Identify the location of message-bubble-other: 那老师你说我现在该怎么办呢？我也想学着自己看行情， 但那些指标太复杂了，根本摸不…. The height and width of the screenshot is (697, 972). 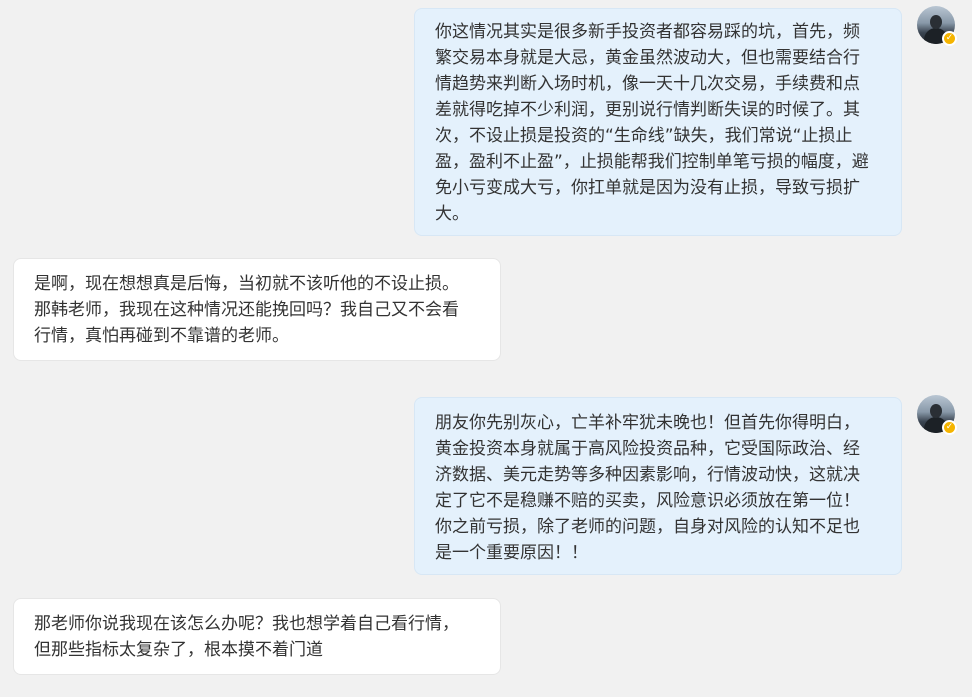
(257, 636).